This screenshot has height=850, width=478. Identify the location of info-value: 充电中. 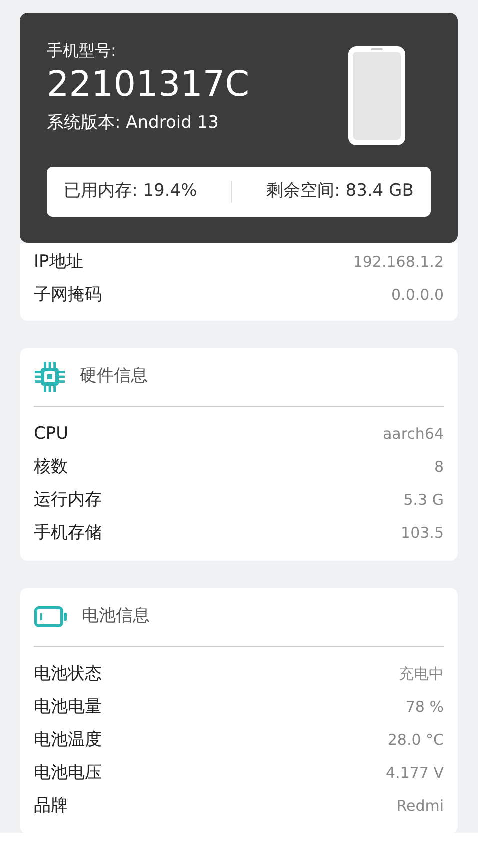
(421, 675).